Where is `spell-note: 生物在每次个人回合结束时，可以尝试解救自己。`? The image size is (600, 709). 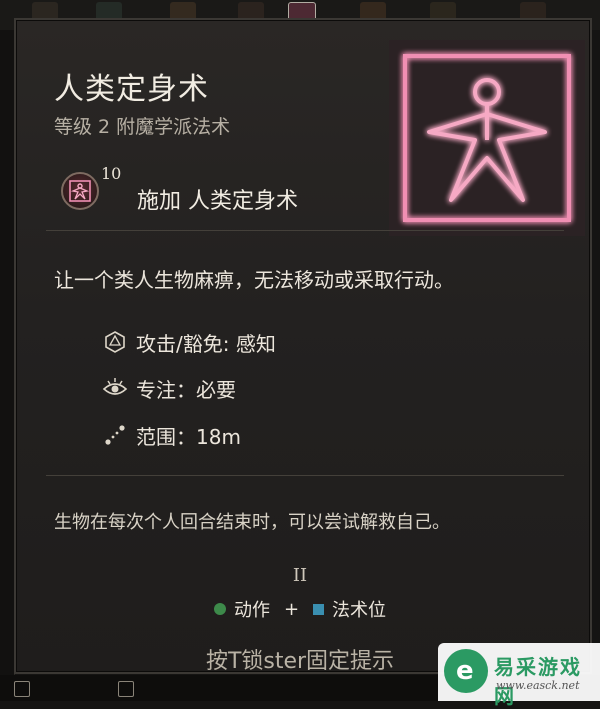 spell-note: 生物在每次个人回合结束时，可以尝试解救自己。 is located at coordinates (252, 522).